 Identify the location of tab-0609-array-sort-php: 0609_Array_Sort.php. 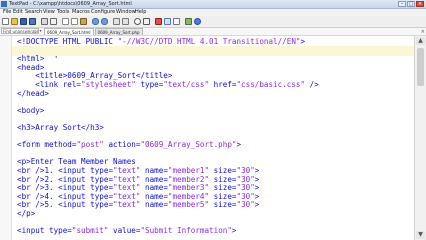
(118, 31).